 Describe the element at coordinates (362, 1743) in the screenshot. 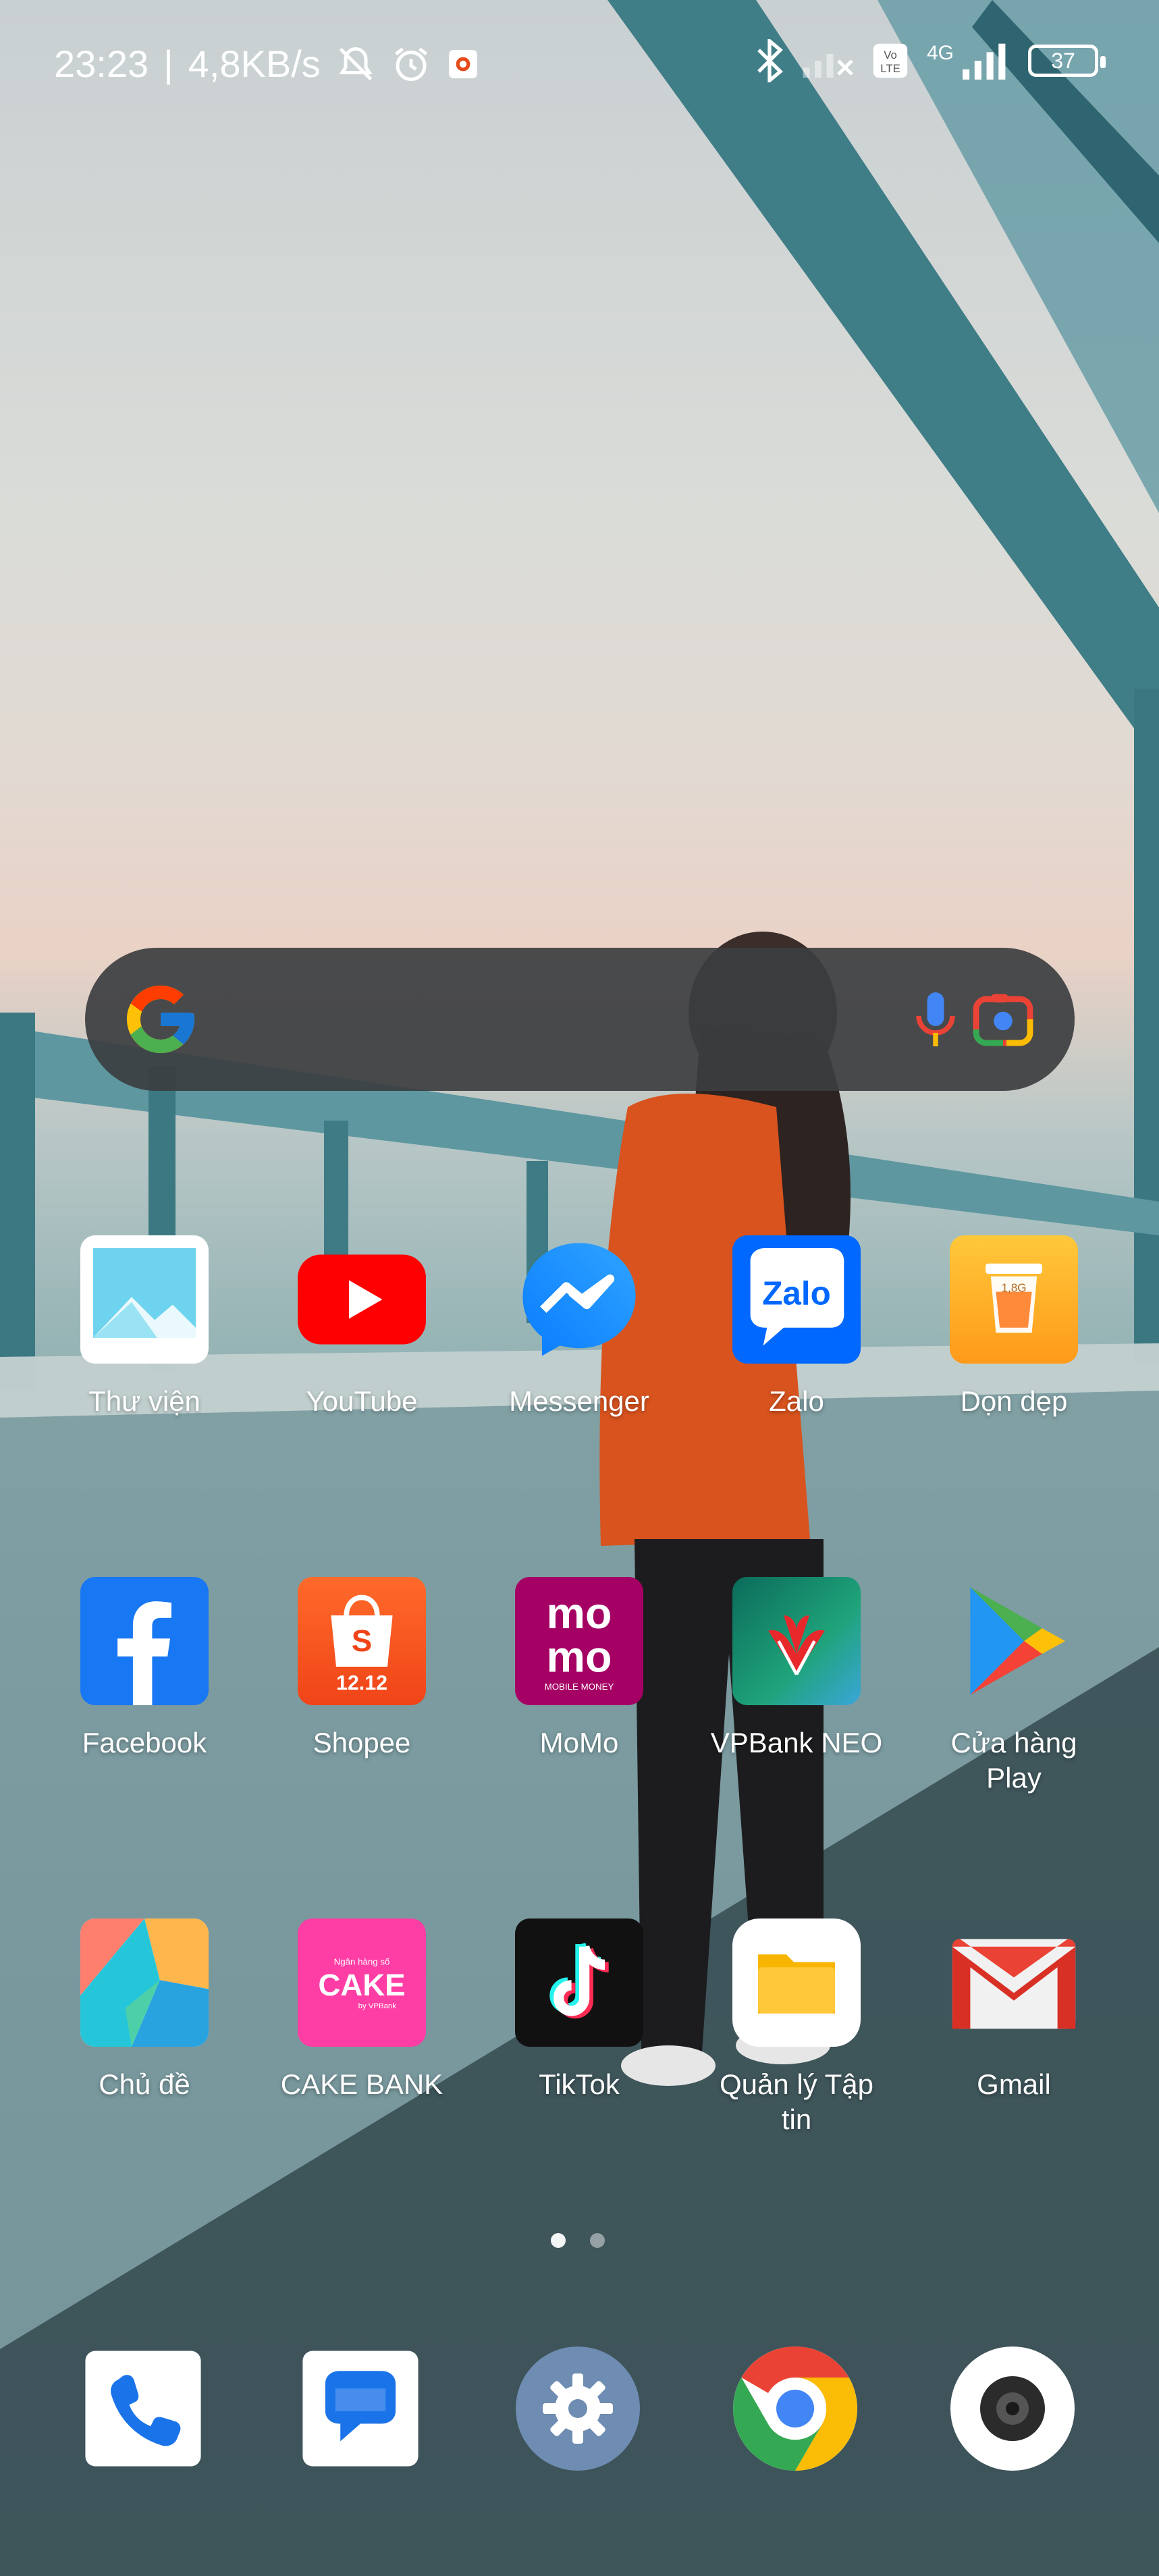

I see `app-label: Shopee` at that location.